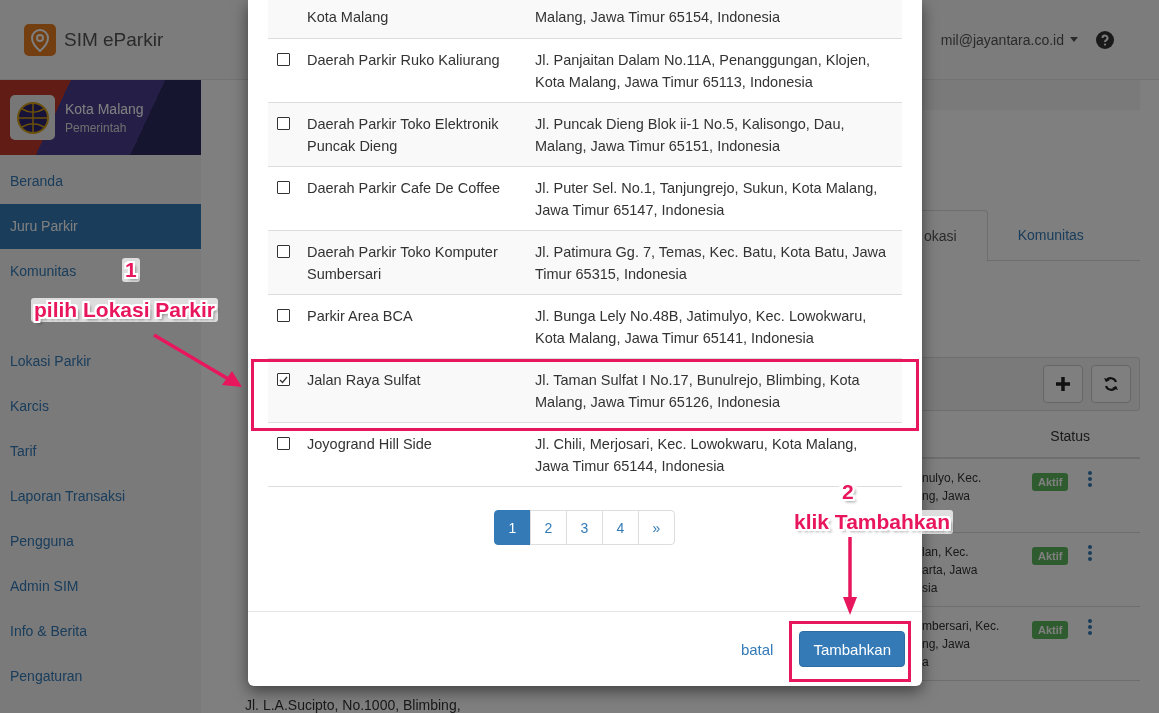 The height and width of the screenshot is (713, 1159). I want to click on page-link: 2, so click(548, 527).